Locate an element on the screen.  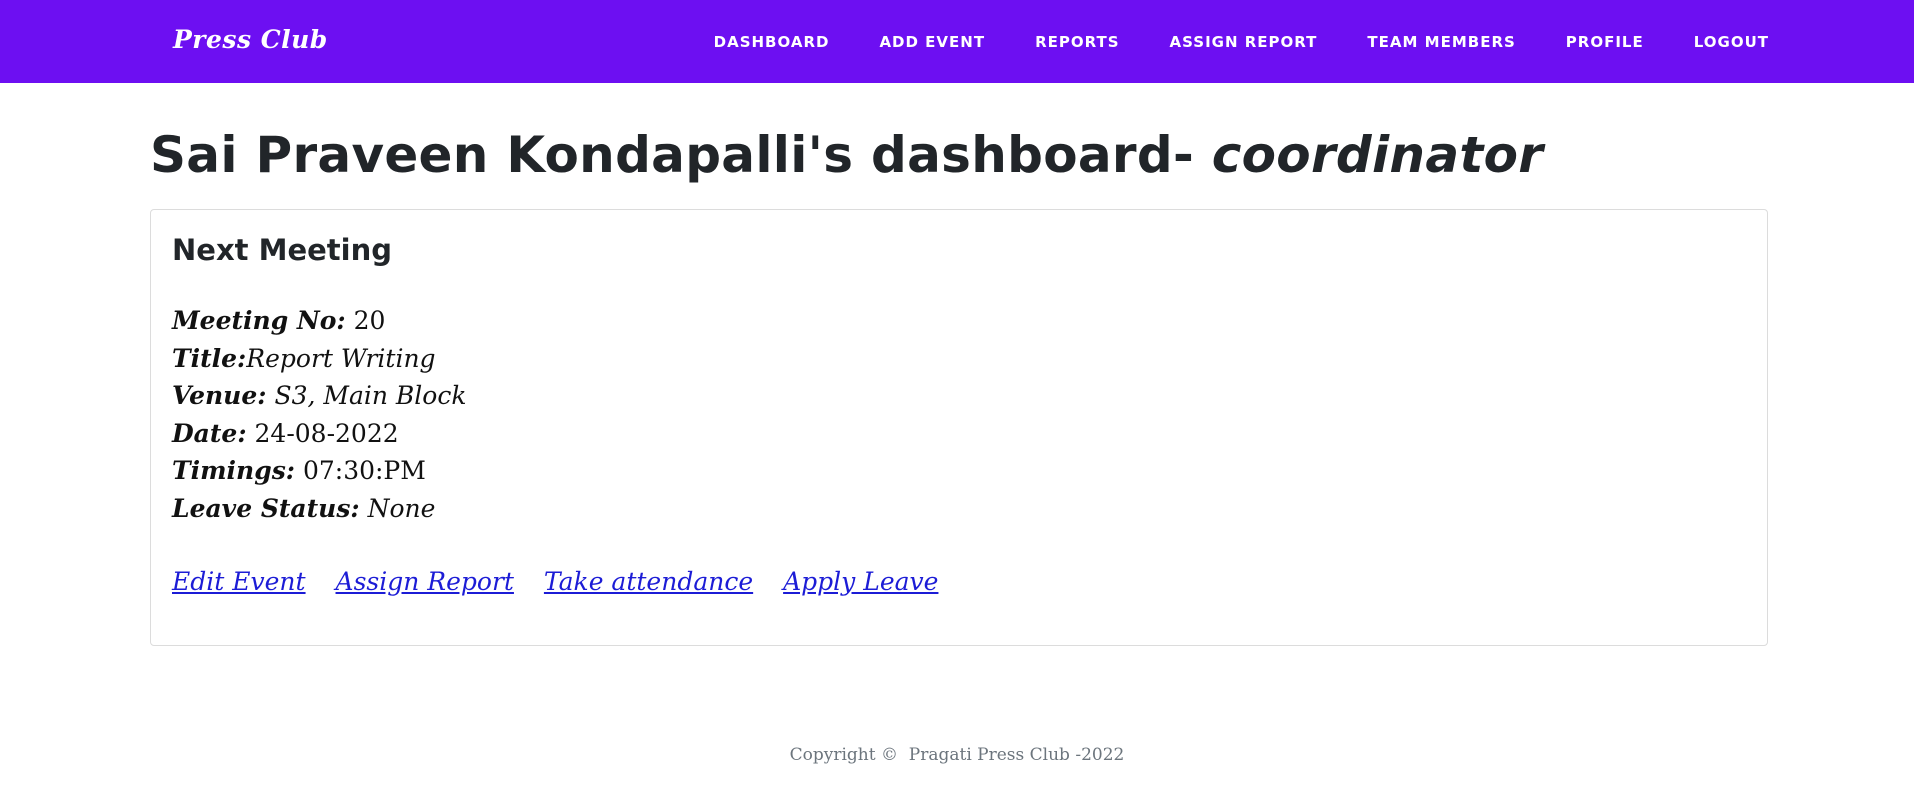
page-title-name: Sai Praveen Kondapalli's dashboard- is located at coordinates (681, 155).